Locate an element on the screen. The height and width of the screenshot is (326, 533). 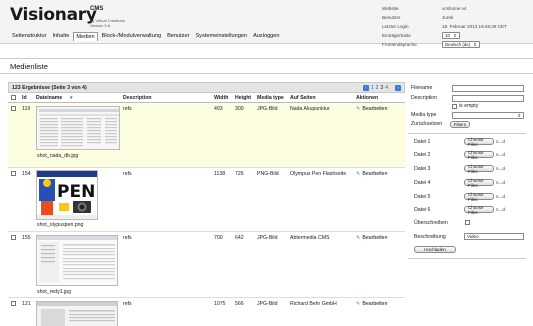
prev-page-icon: ‹ is located at coordinates (365, 88).